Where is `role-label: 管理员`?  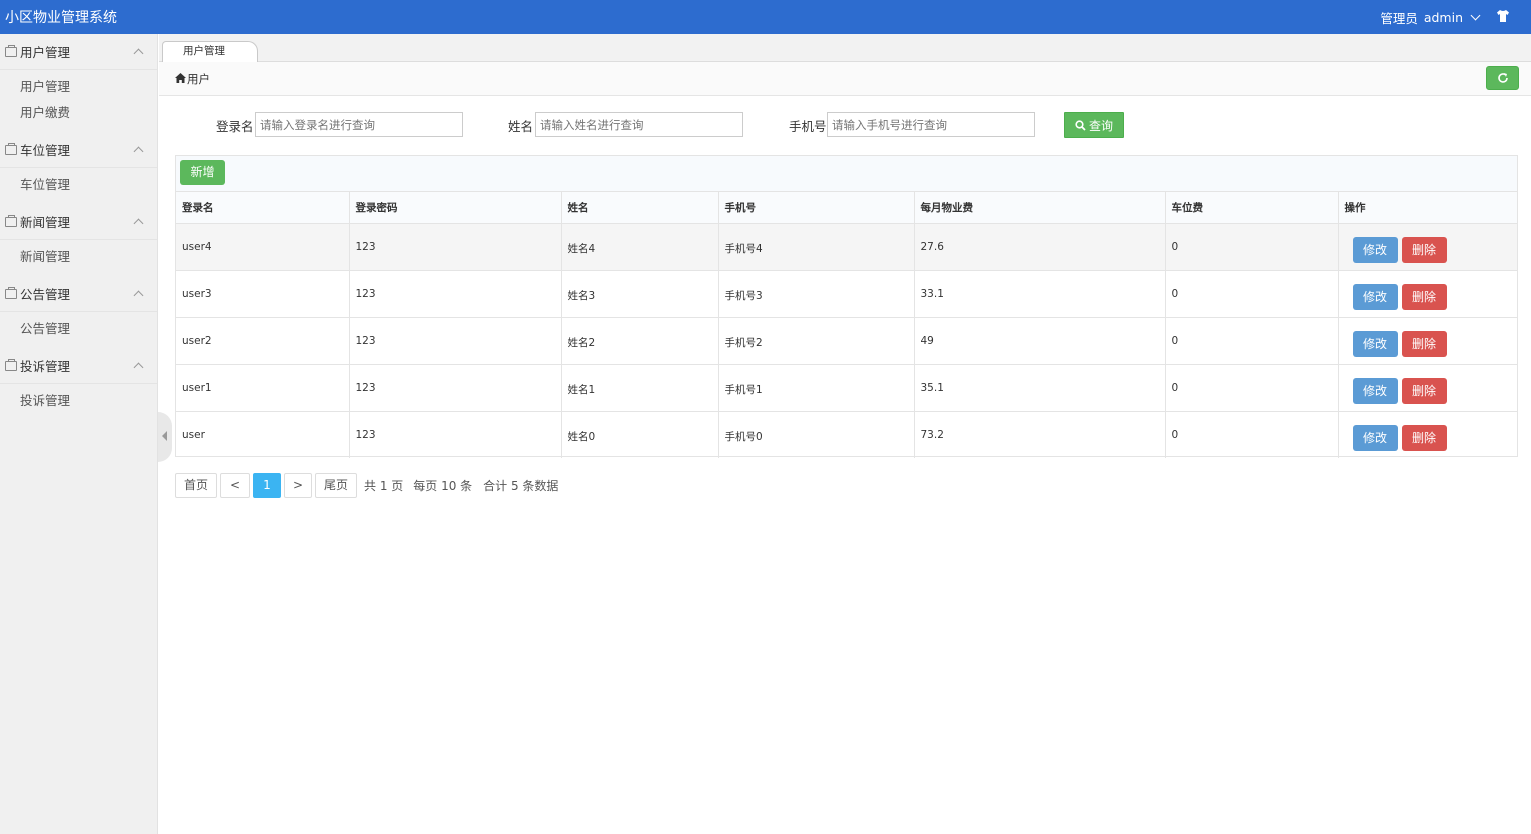 role-label: 管理员 is located at coordinates (1399, 18).